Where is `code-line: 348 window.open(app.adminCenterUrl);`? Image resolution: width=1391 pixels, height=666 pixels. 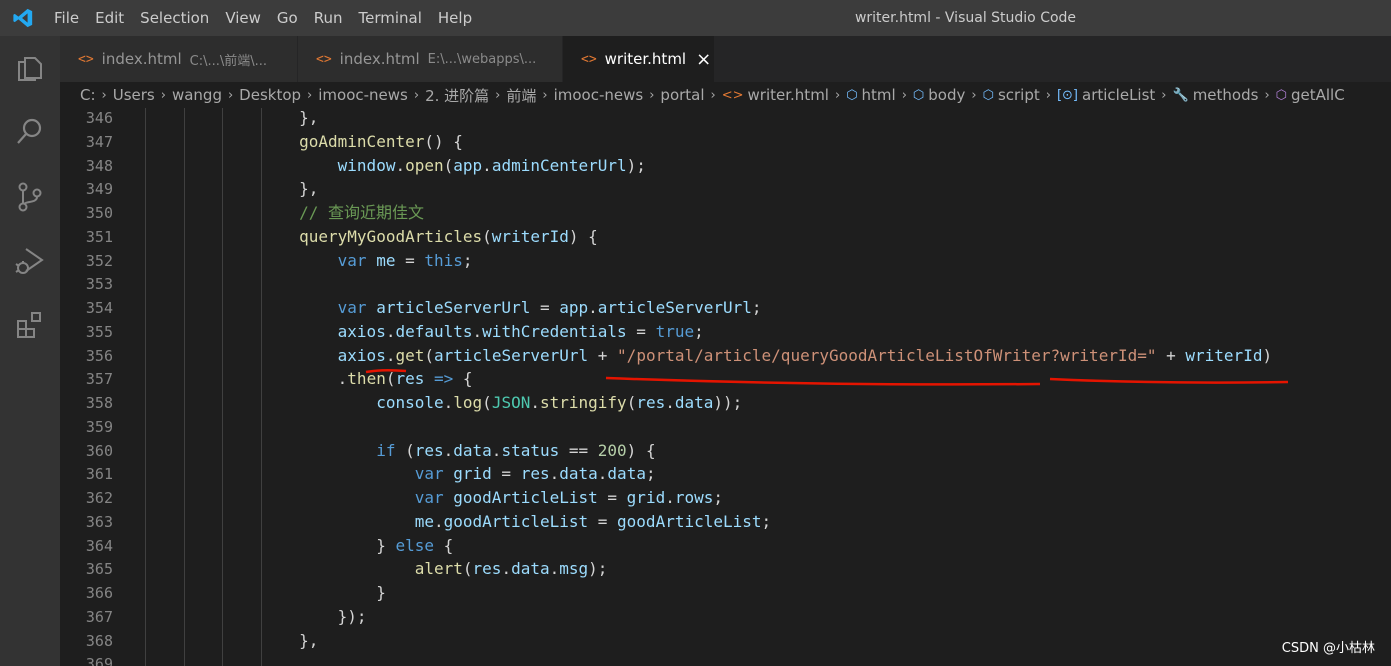 code-line: 348 window.open(app.adminCenterUrl); is located at coordinates (725, 166).